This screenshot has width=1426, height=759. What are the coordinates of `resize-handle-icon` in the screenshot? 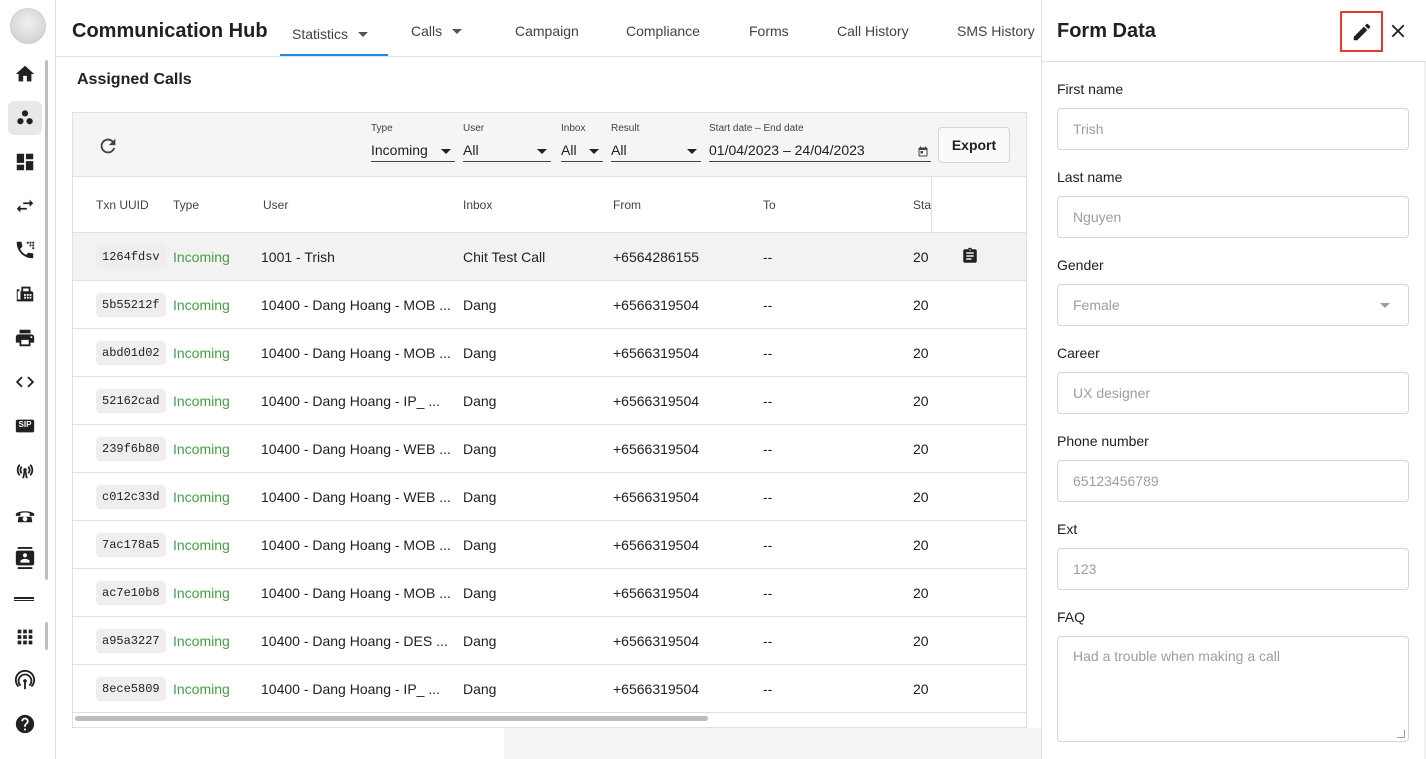 It's located at (1401, 734).